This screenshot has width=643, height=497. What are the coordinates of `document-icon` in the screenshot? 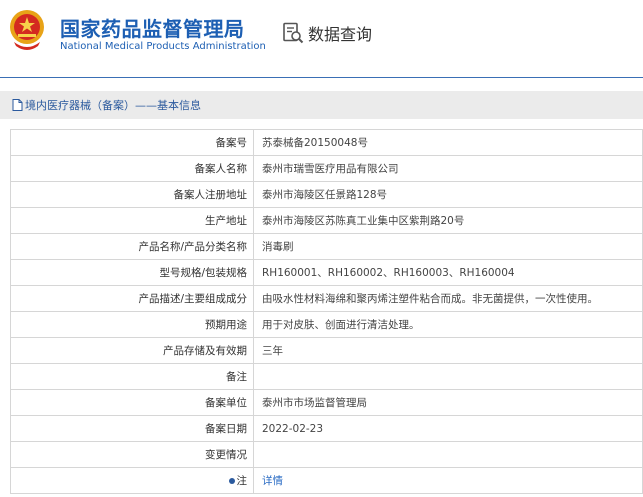 It's located at (17, 105).